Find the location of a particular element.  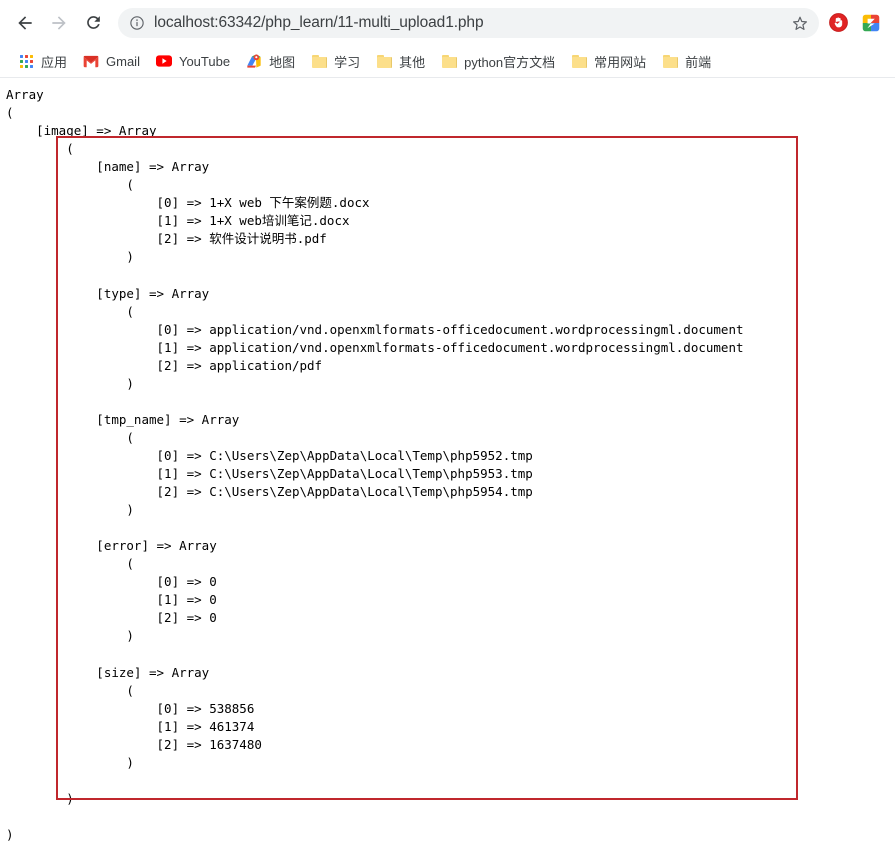

back-button is located at coordinates (25, 23).